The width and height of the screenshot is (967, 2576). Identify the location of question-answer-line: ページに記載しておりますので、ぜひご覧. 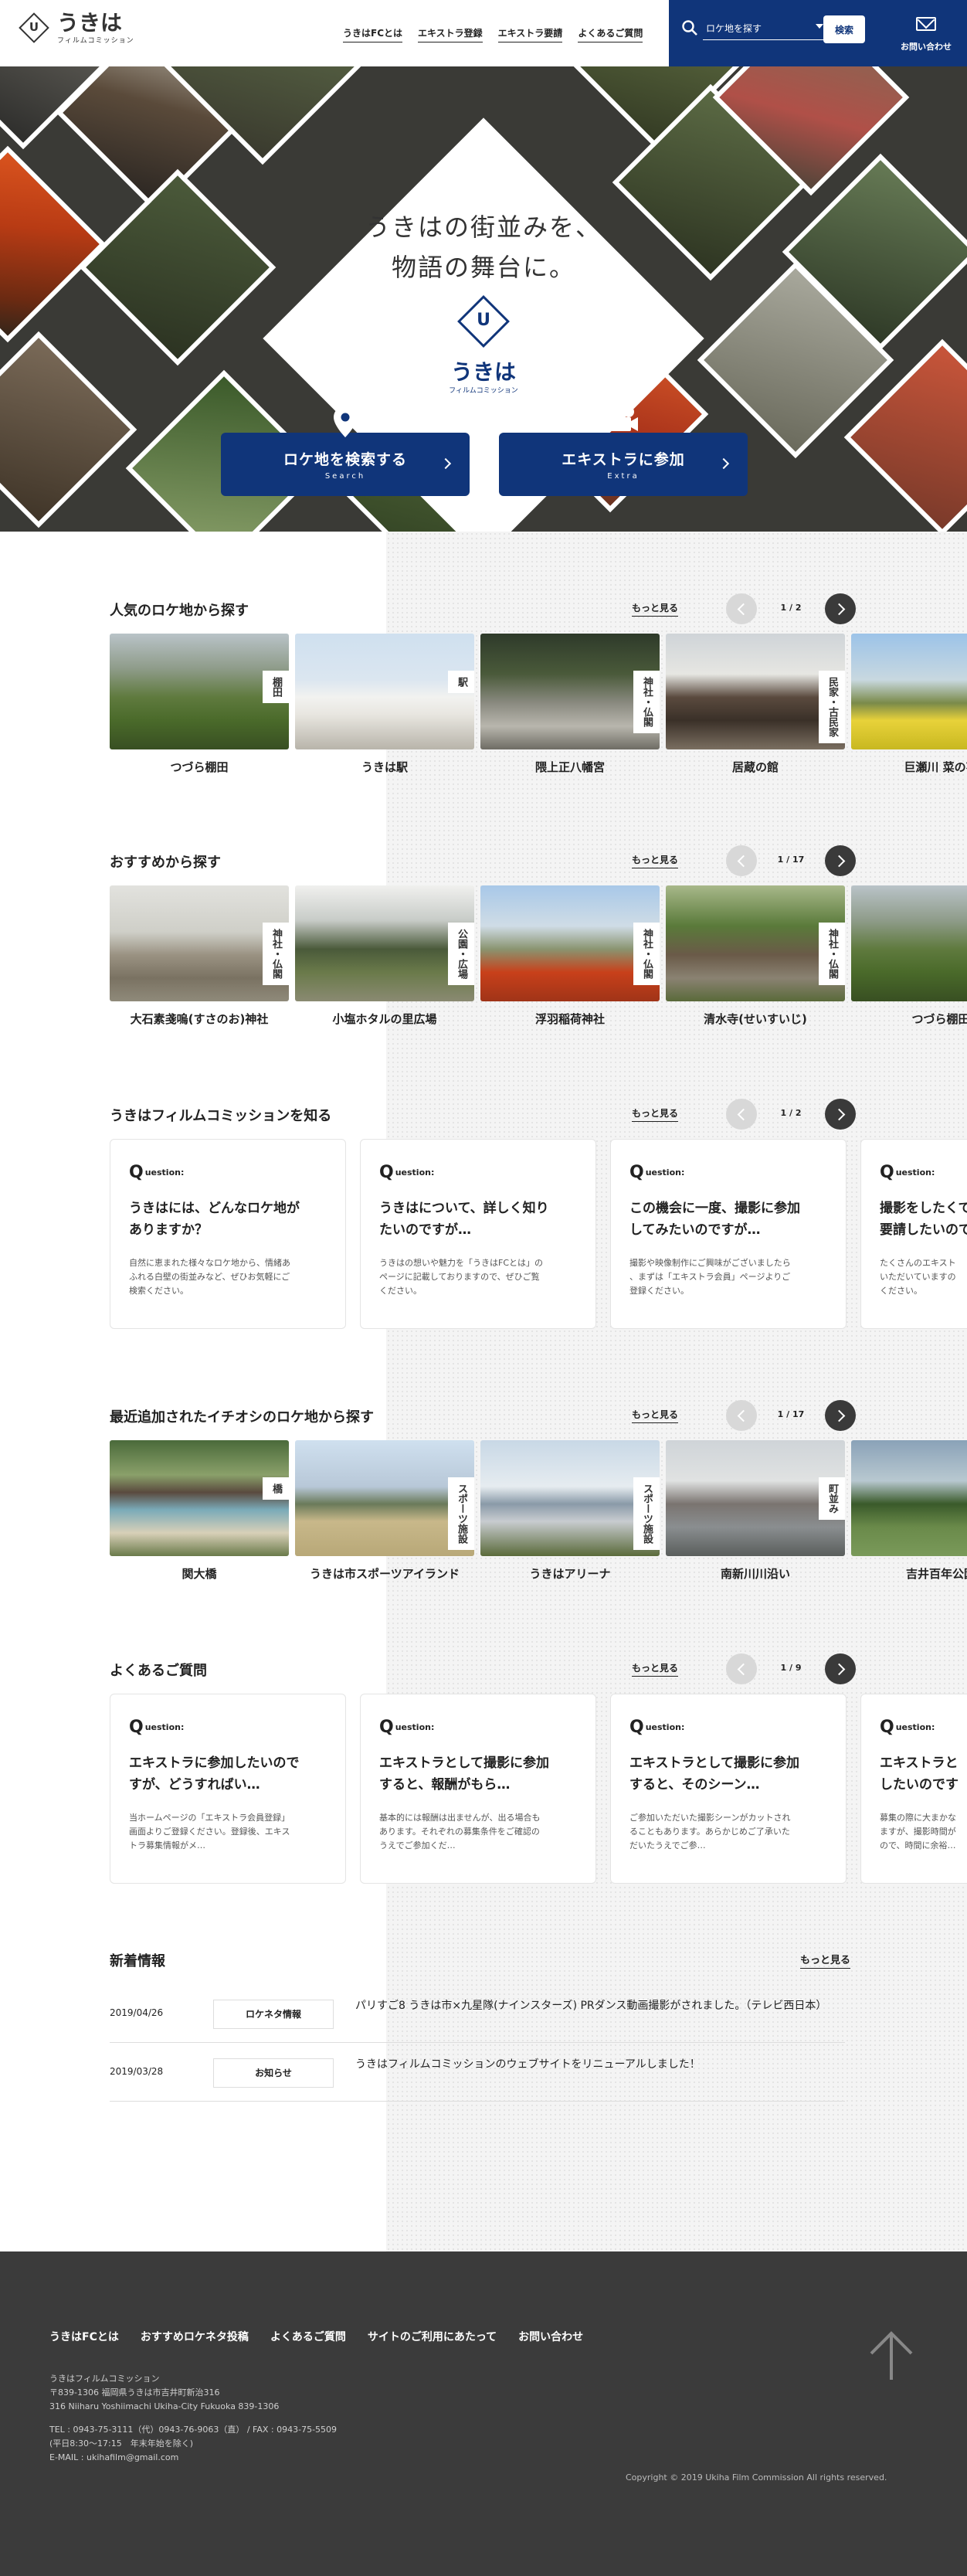
(459, 1277).